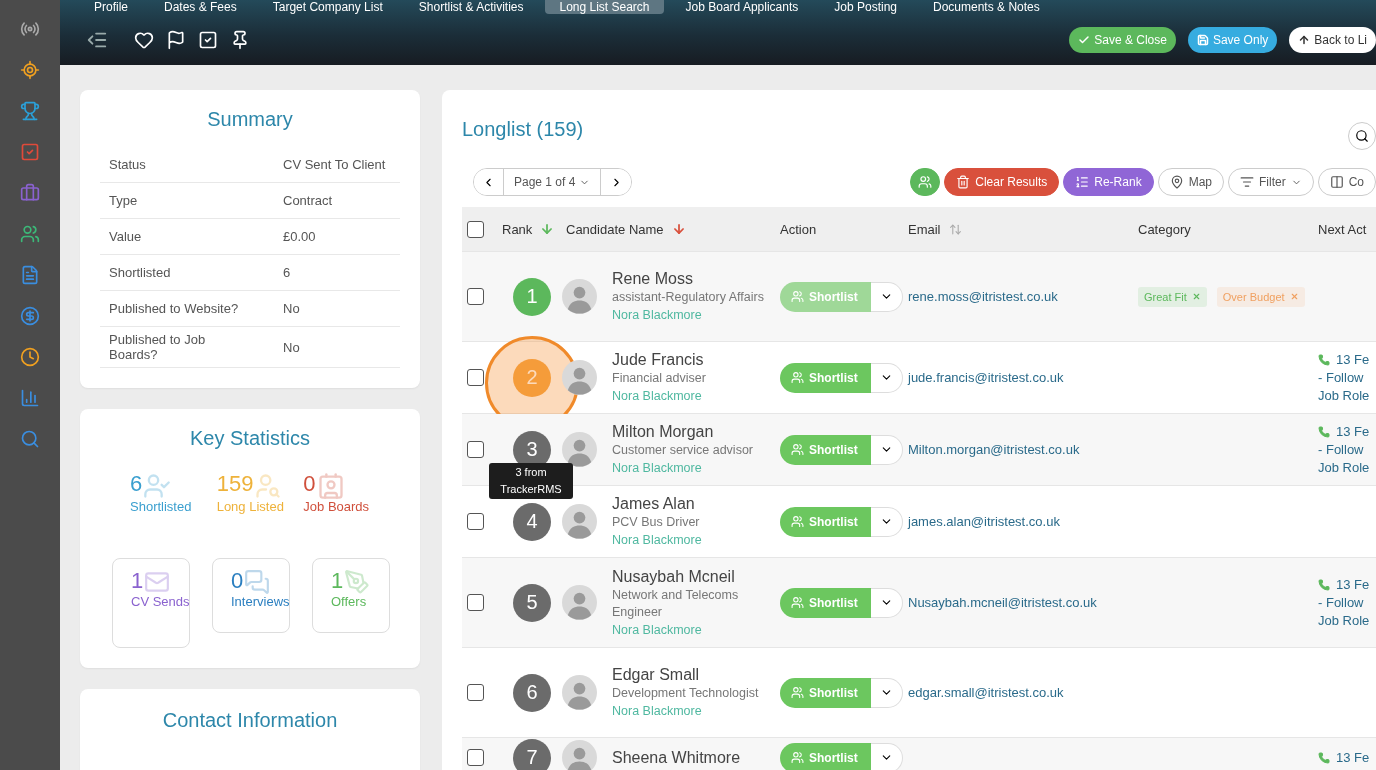 Image resolution: width=1376 pixels, height=770 pixels. What do you see at coordinates (1347, 229) in the screenshot?
I see `column-header: Next Act` at bounding box center [1347, 229].